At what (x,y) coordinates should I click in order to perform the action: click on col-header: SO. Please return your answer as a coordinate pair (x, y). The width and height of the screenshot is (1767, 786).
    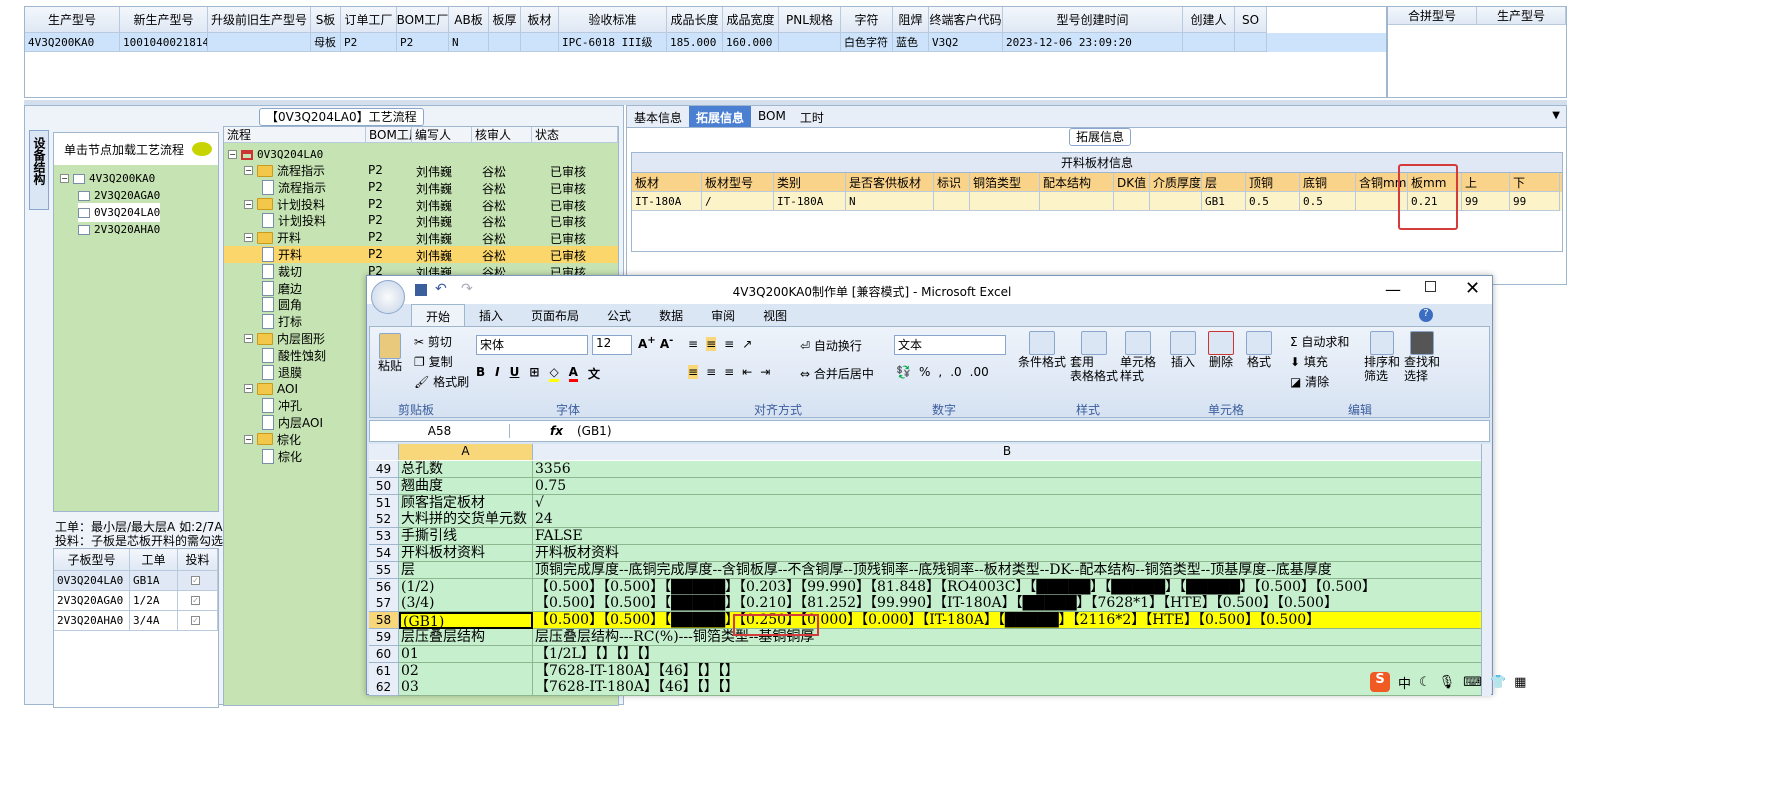
    Looking at the image, I should click on (1251, 20).